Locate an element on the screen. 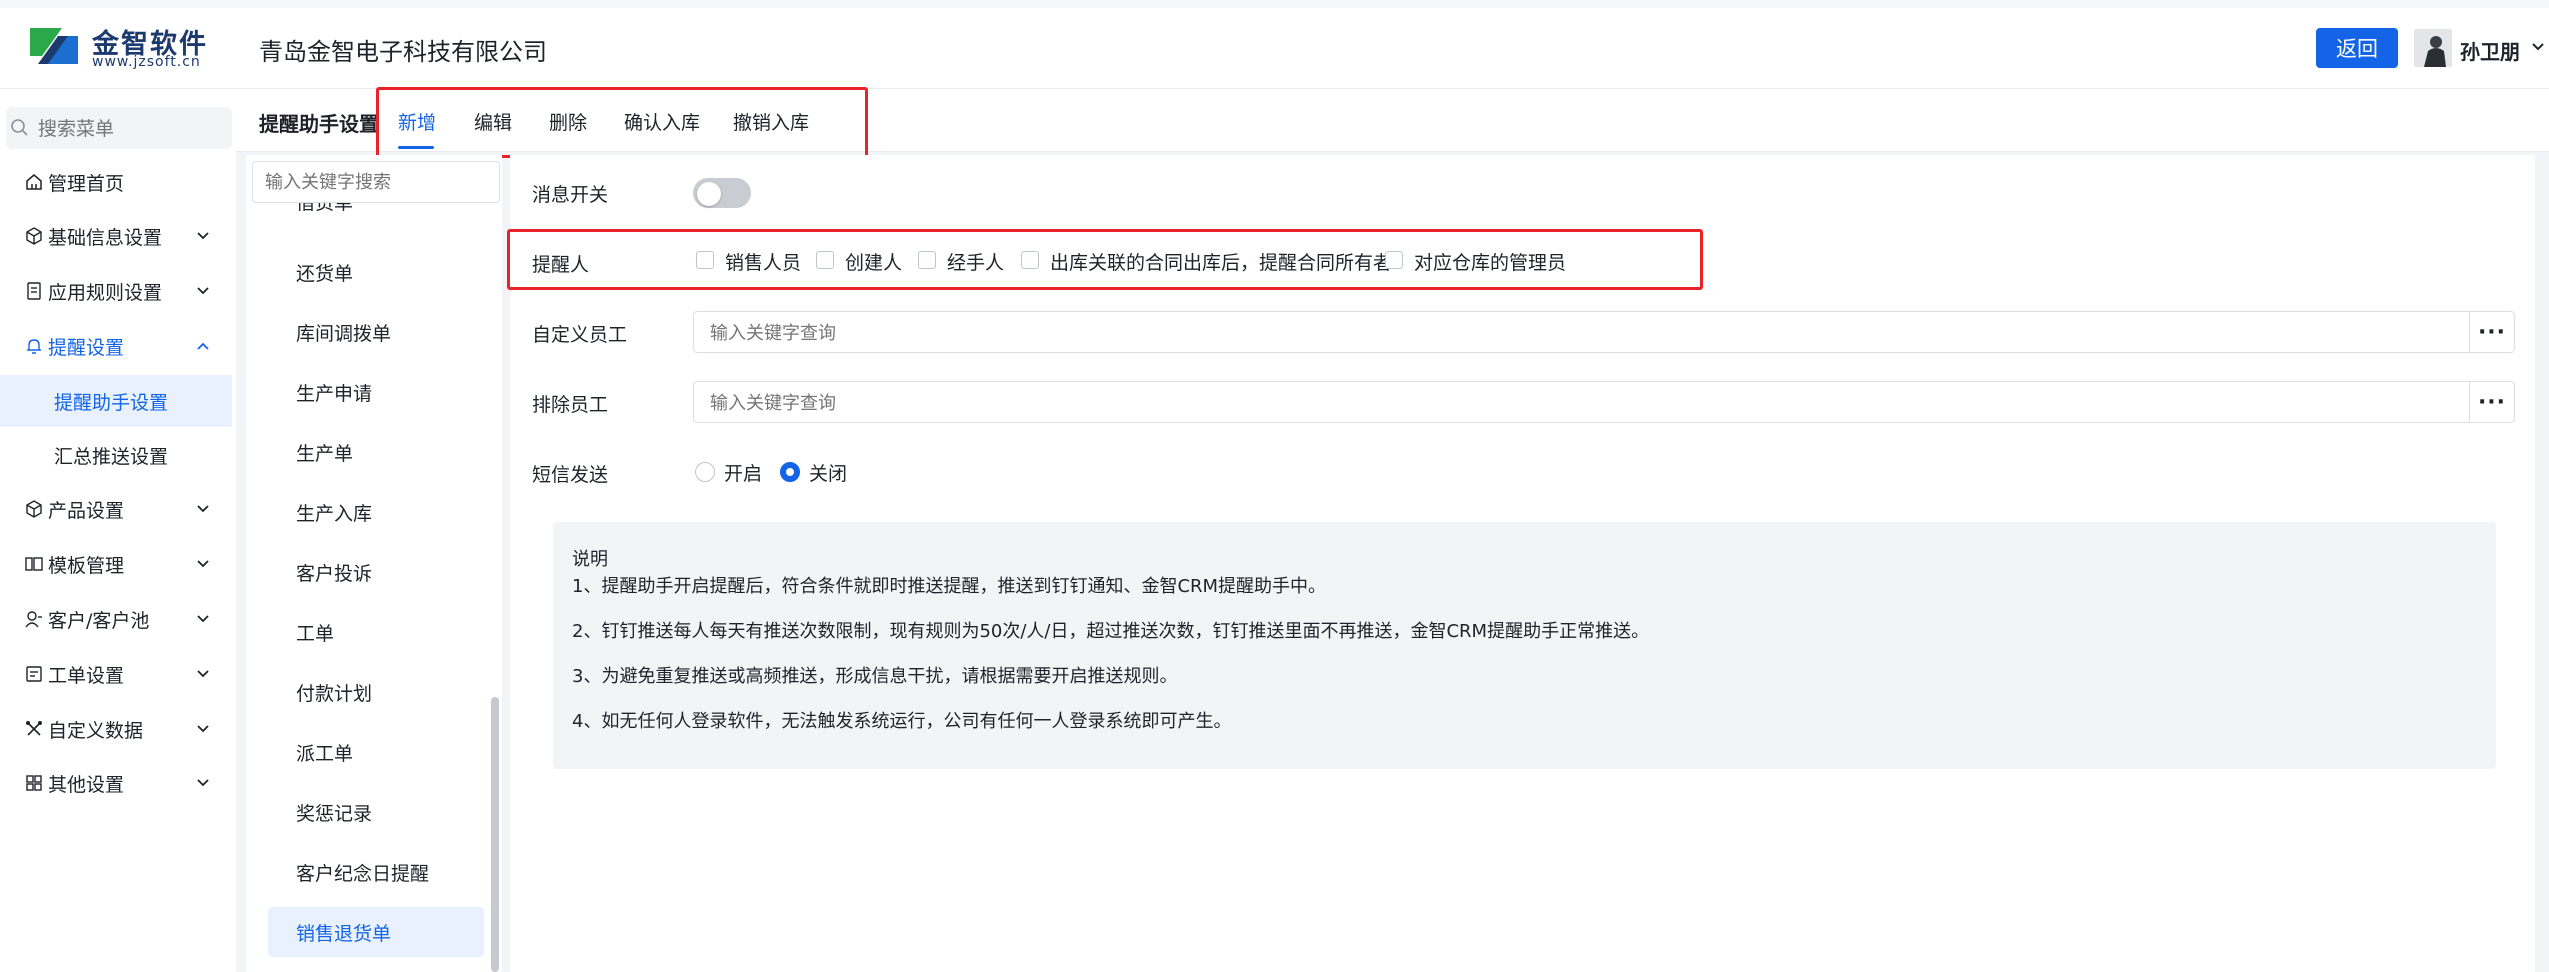 The width and height of the screenshot is (2549, 972). list-item-selected: 销售退货单 is located at coordinates (376, 932).